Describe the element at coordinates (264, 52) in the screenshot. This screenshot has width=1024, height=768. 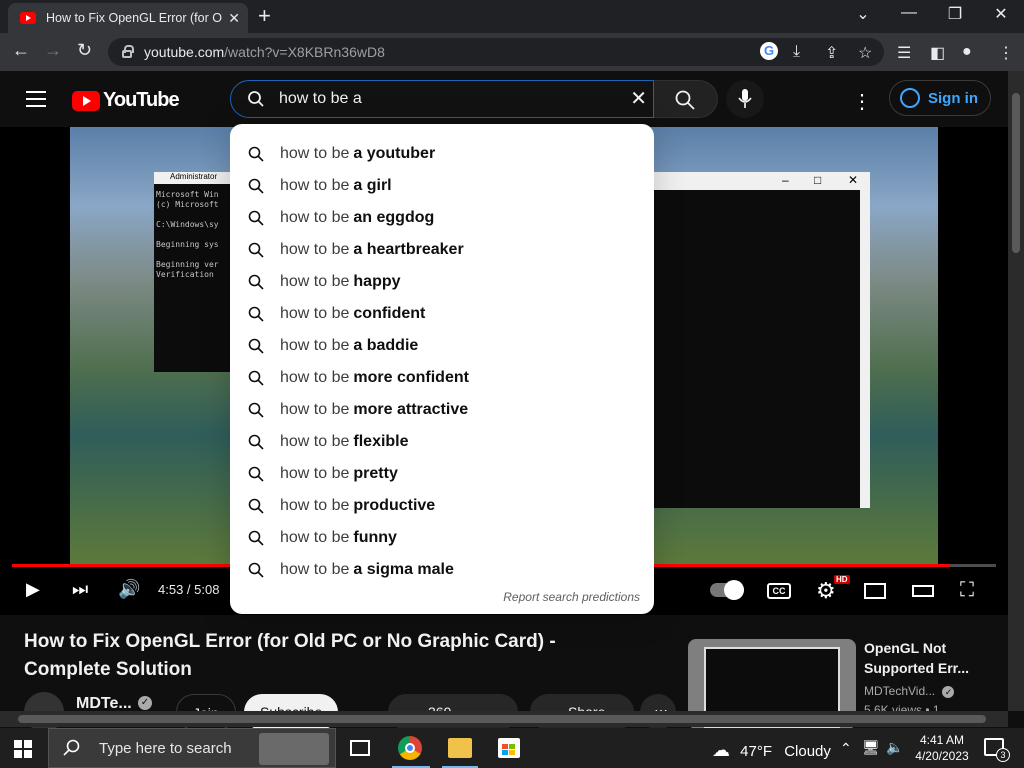
I see `url-text: youtube.com/watch?v=X8KBRn36wD8` at that location.